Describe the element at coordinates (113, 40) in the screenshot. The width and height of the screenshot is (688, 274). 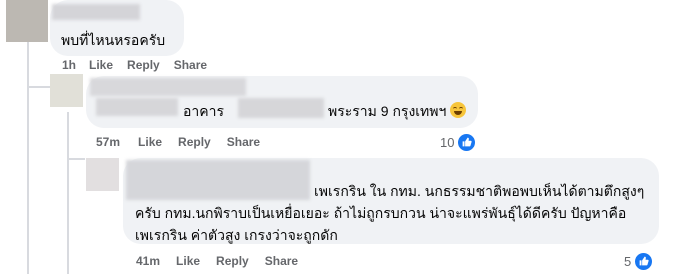
I see `comment-text: พบที่ไหนหรอครับ` at that location.